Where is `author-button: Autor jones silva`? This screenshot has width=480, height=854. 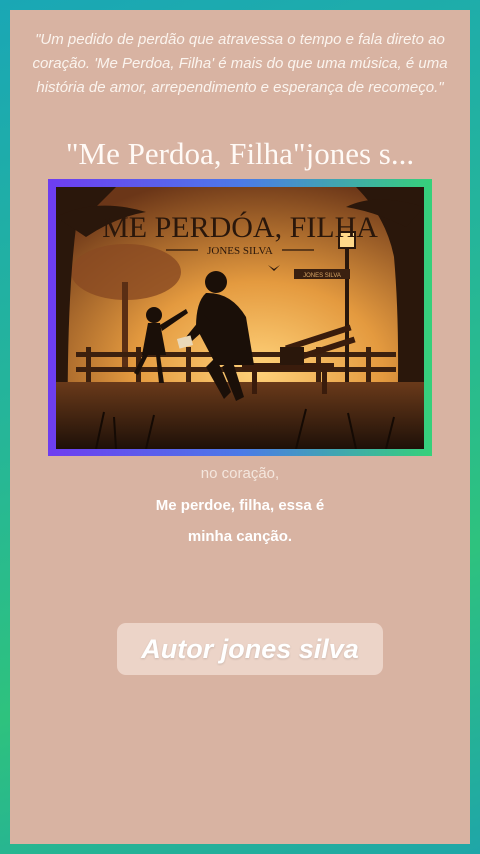 author-button: Autor jones silva is located at coordinates (250, 649).